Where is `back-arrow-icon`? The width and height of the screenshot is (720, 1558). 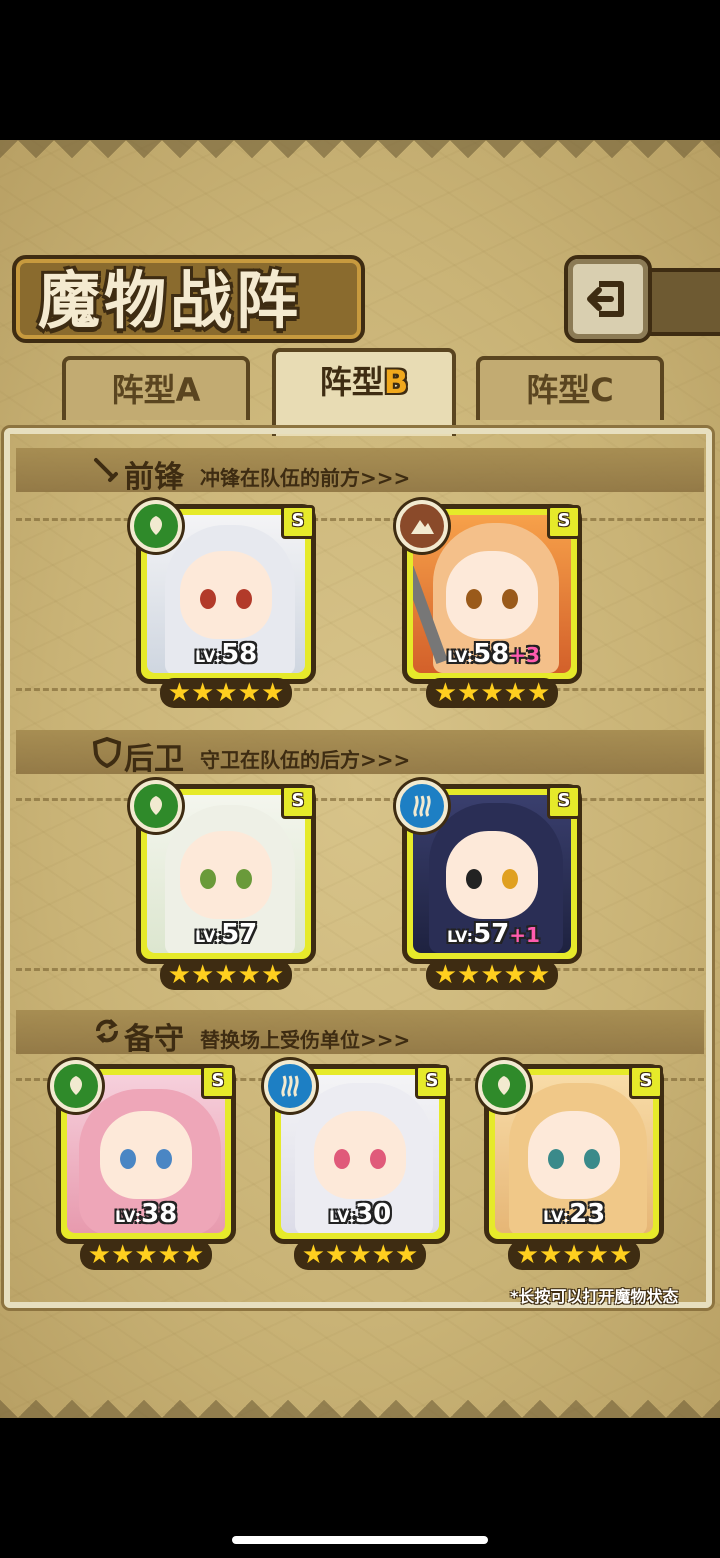
back-arrow-icon is located at coordinates (605, 299).